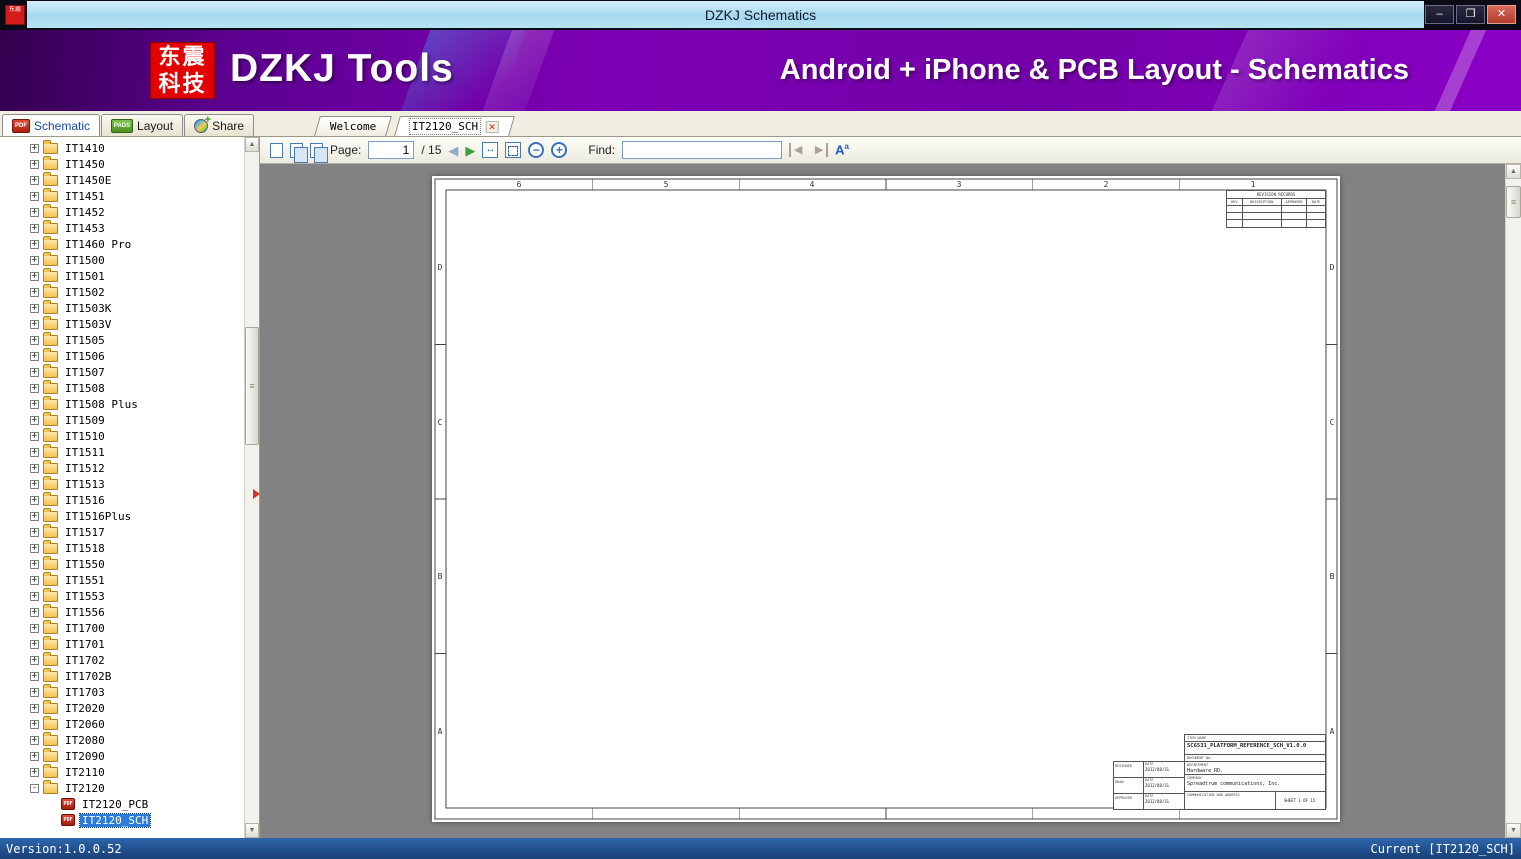  I want to click on zoom-in-icon: +, so click(559, 150).